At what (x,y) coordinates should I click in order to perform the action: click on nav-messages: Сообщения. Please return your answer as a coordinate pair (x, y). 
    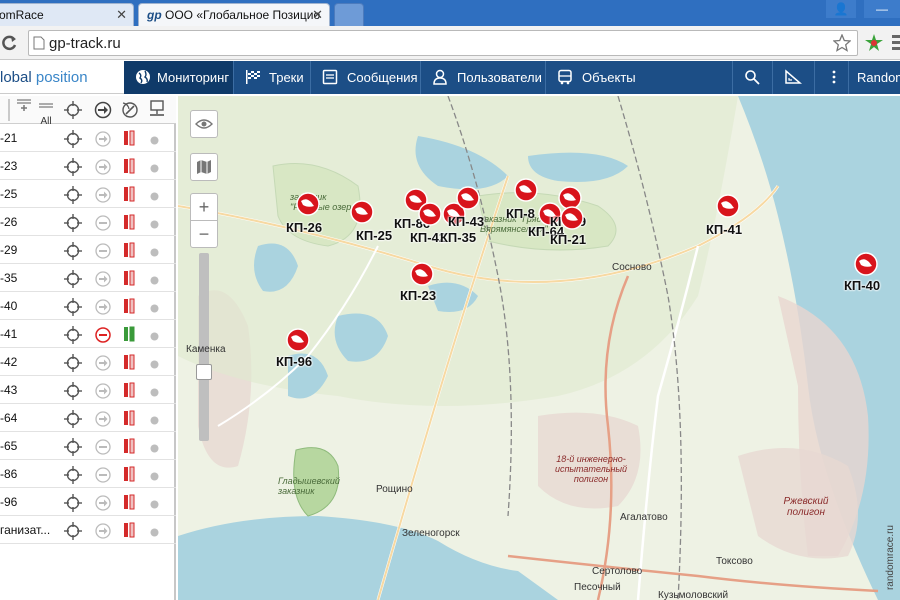
    Looking at the image, I should click on (366, 77).